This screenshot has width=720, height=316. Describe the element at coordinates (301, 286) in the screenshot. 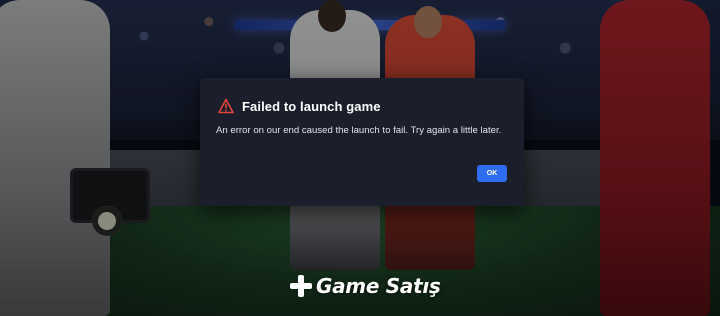

I see `plus-icon` at that location.